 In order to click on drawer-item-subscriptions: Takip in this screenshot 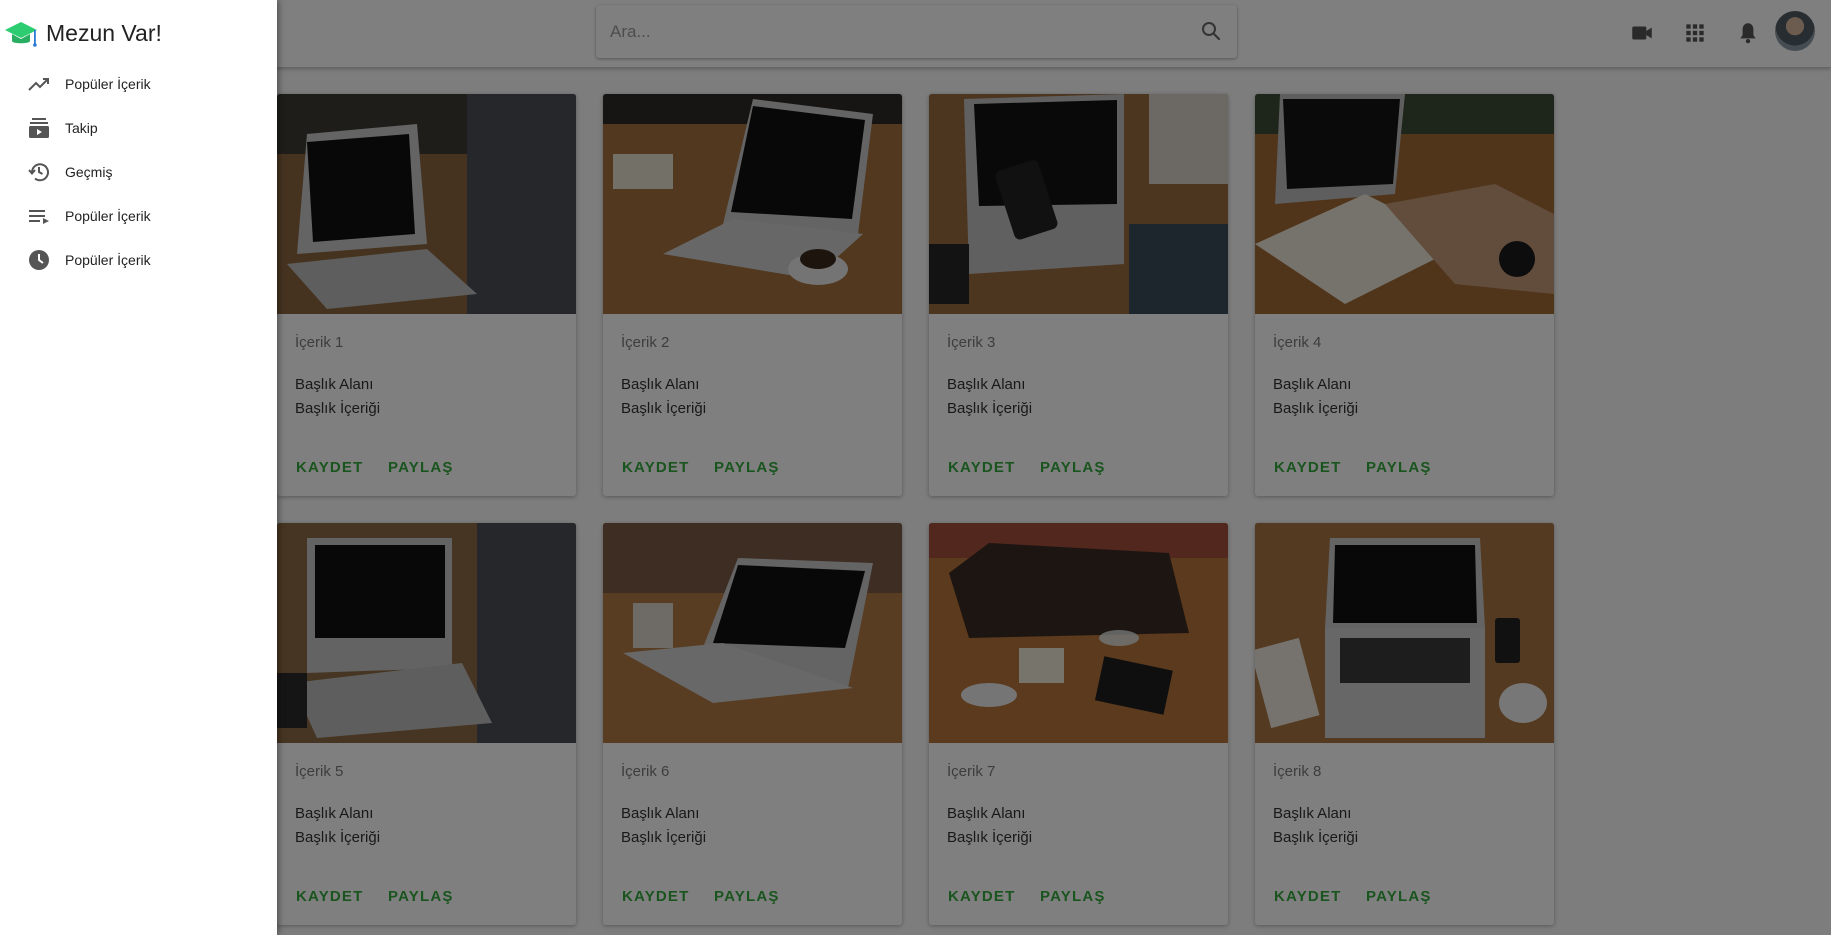, I will do `click(138, 128)`.